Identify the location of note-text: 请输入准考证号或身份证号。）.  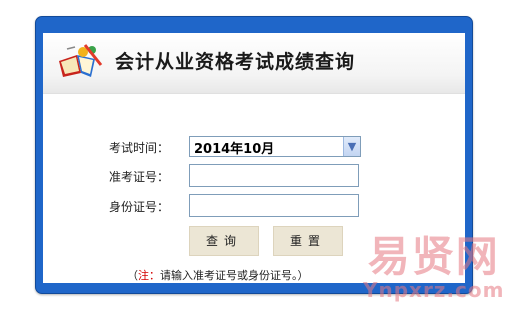
(234, 275).